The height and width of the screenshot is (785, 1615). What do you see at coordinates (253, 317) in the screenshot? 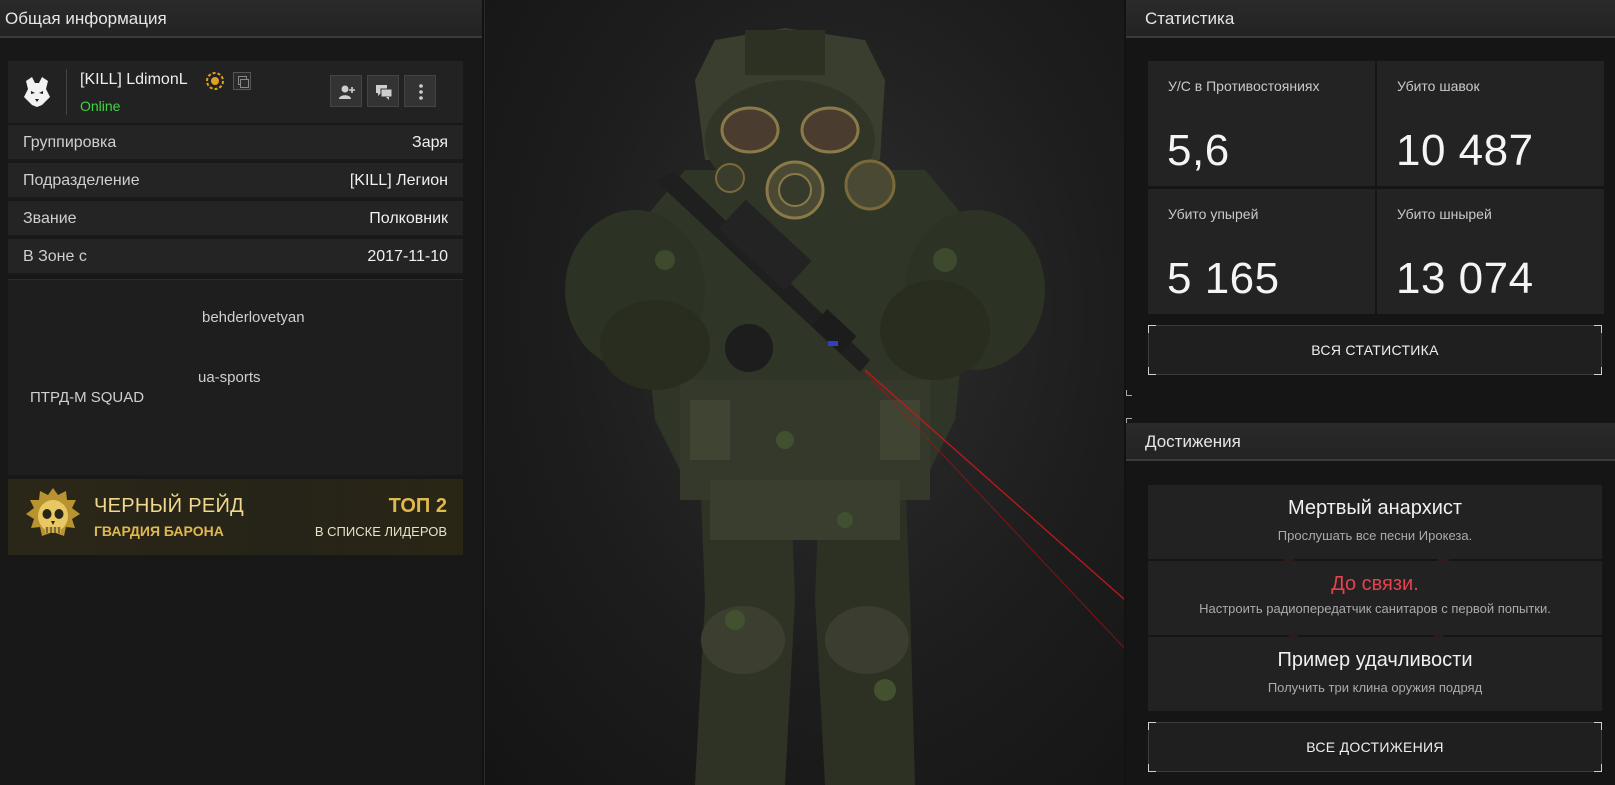
I see `tag: behderlovetyan` at bounding box center [253, 317].